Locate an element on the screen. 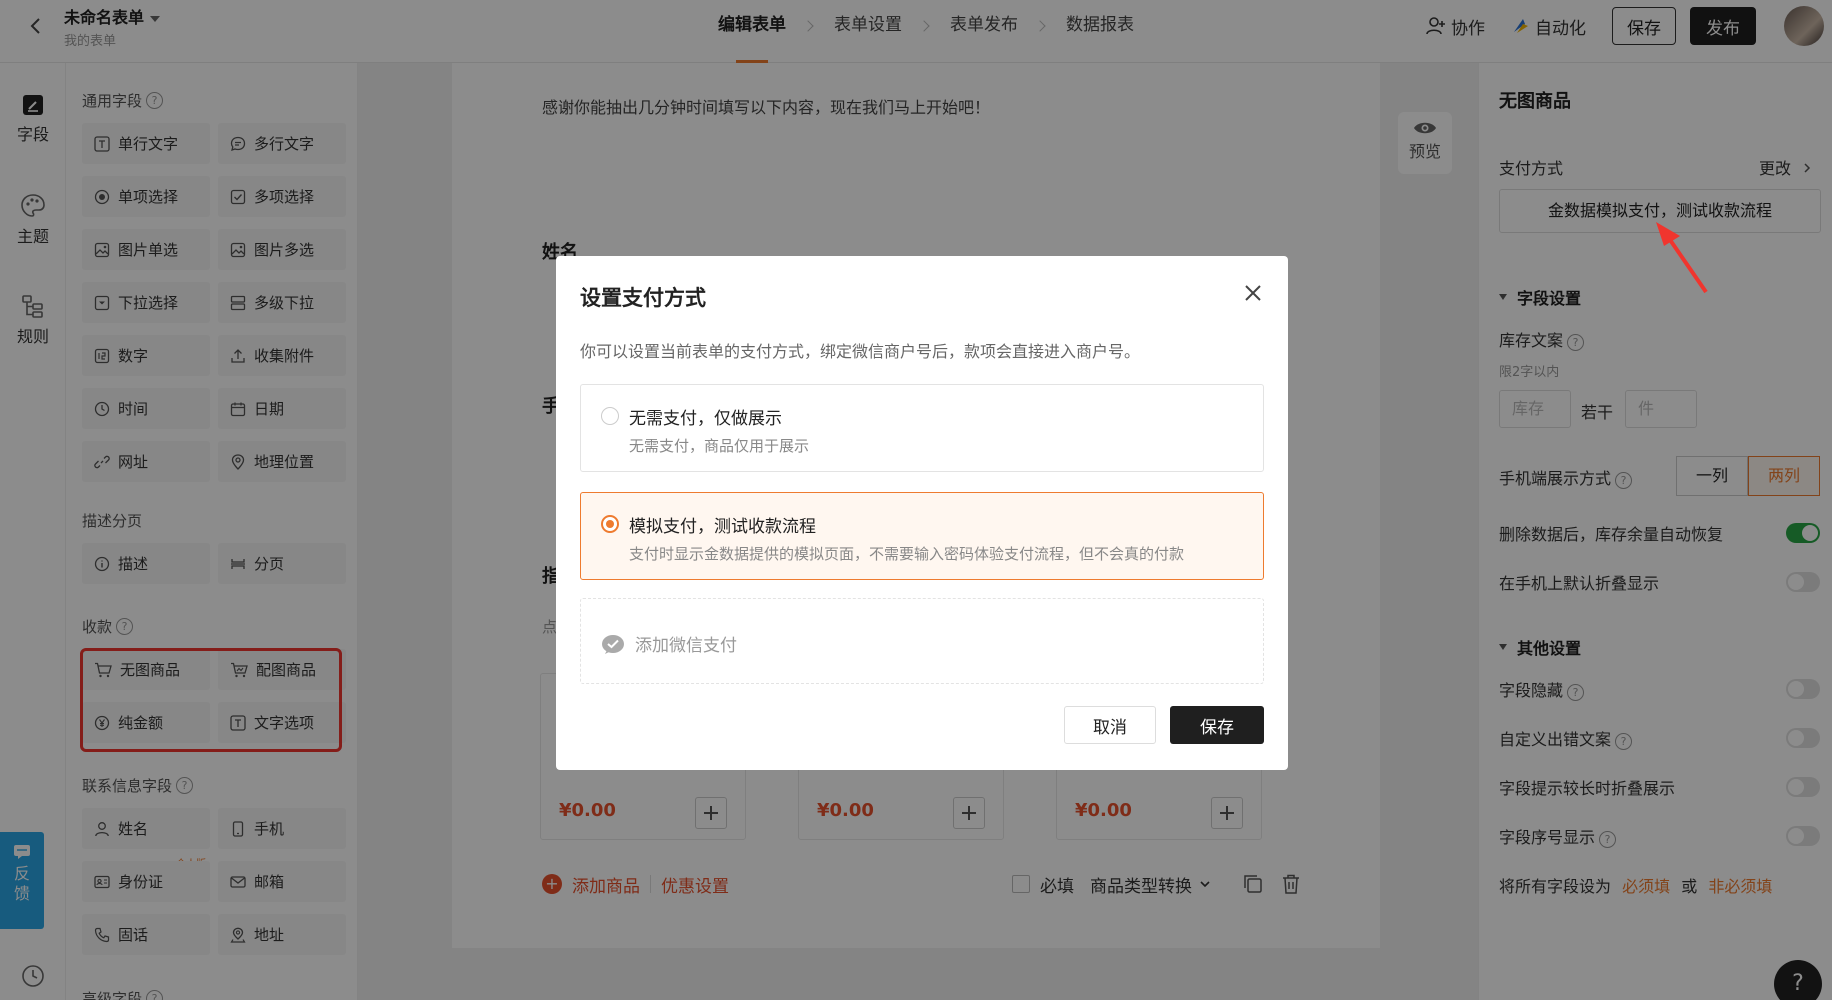 This screenshot has height=1000, width=1832. option-title: 无需支付，仅做展示 is located at coordinates (705, 419).